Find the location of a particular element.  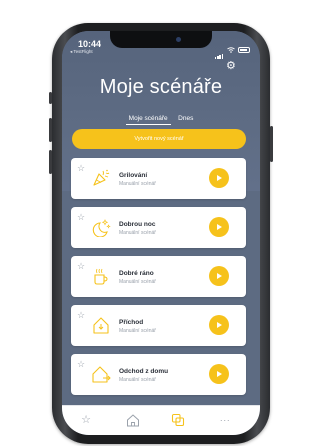

gear-icon: ⚙ is located at coordinates (231, 65).